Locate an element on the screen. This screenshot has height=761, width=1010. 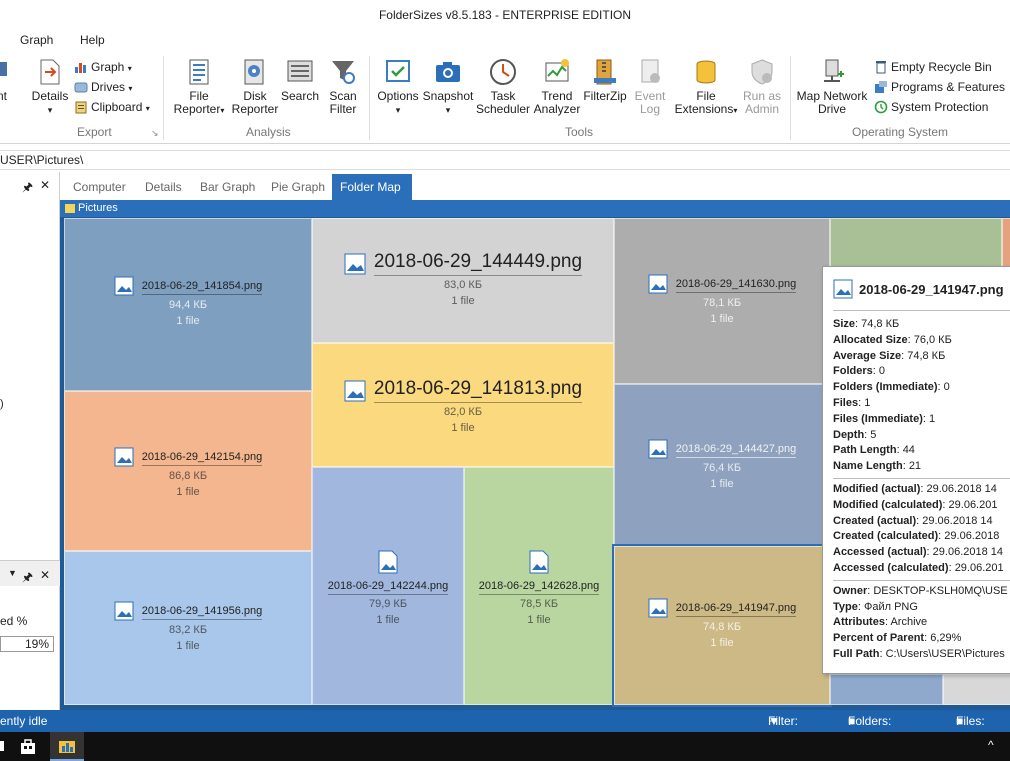
run-as-admin-button: Run as Admin is located at coordinates (762, 87).